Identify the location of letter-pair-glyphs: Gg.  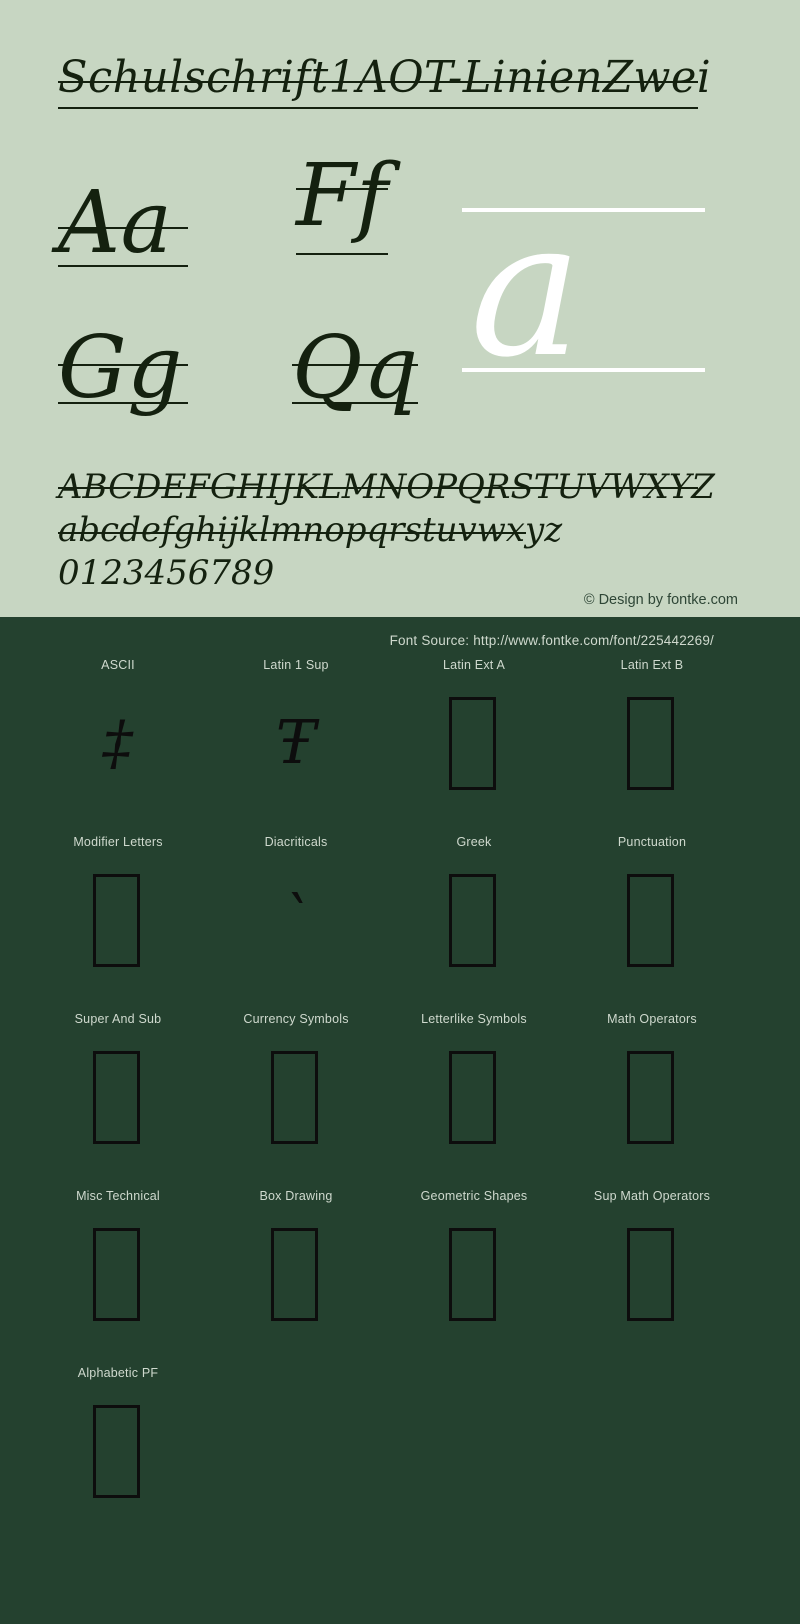
(120, 368).